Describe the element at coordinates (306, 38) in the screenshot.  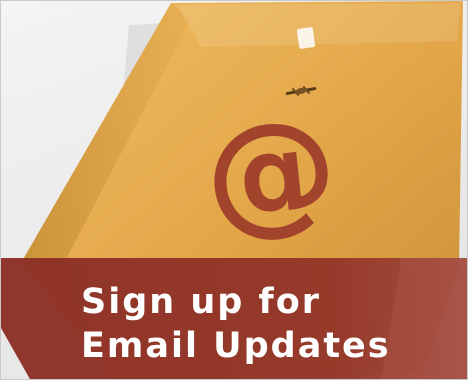
I see `envelope-eyelet` at that location.